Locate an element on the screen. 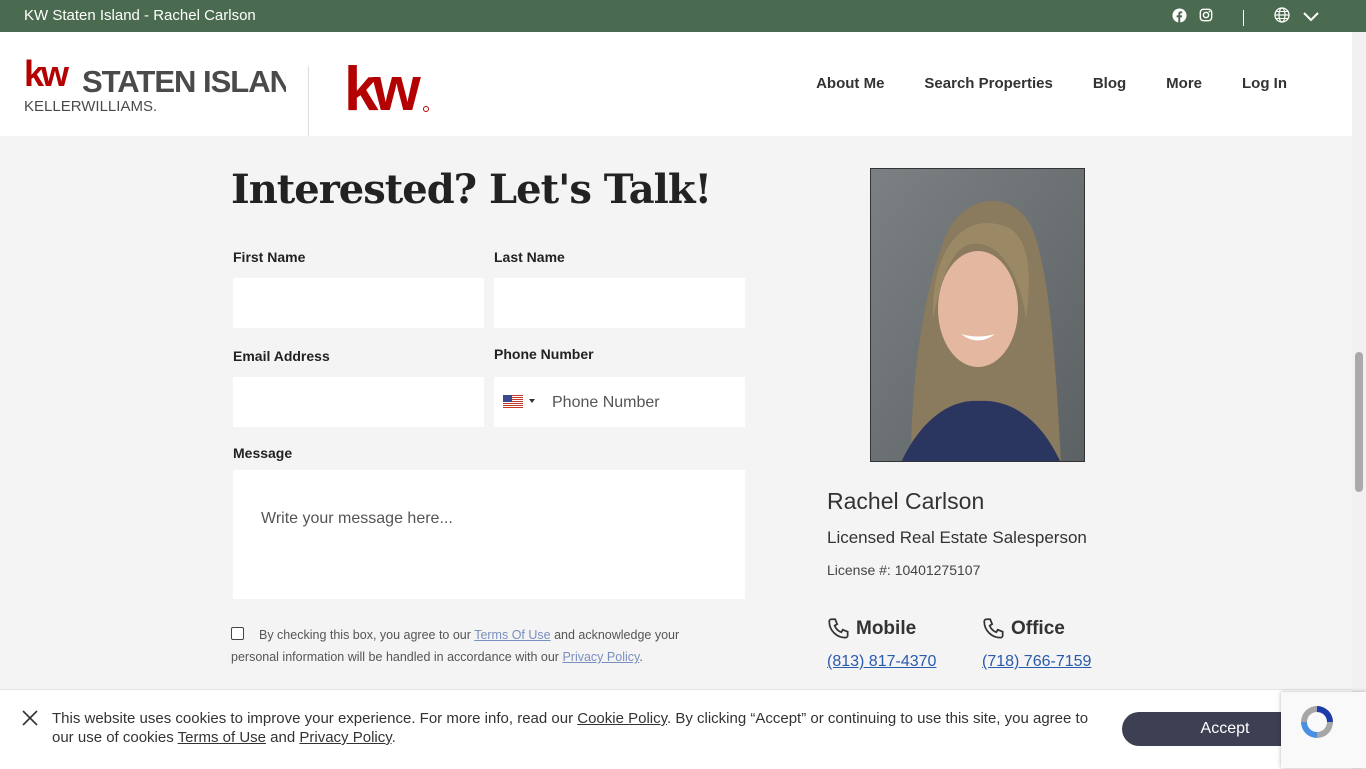 The height and width of the screenshot is (769, 1366). nav-about-me: About Me is located at coordinates (850, 83).